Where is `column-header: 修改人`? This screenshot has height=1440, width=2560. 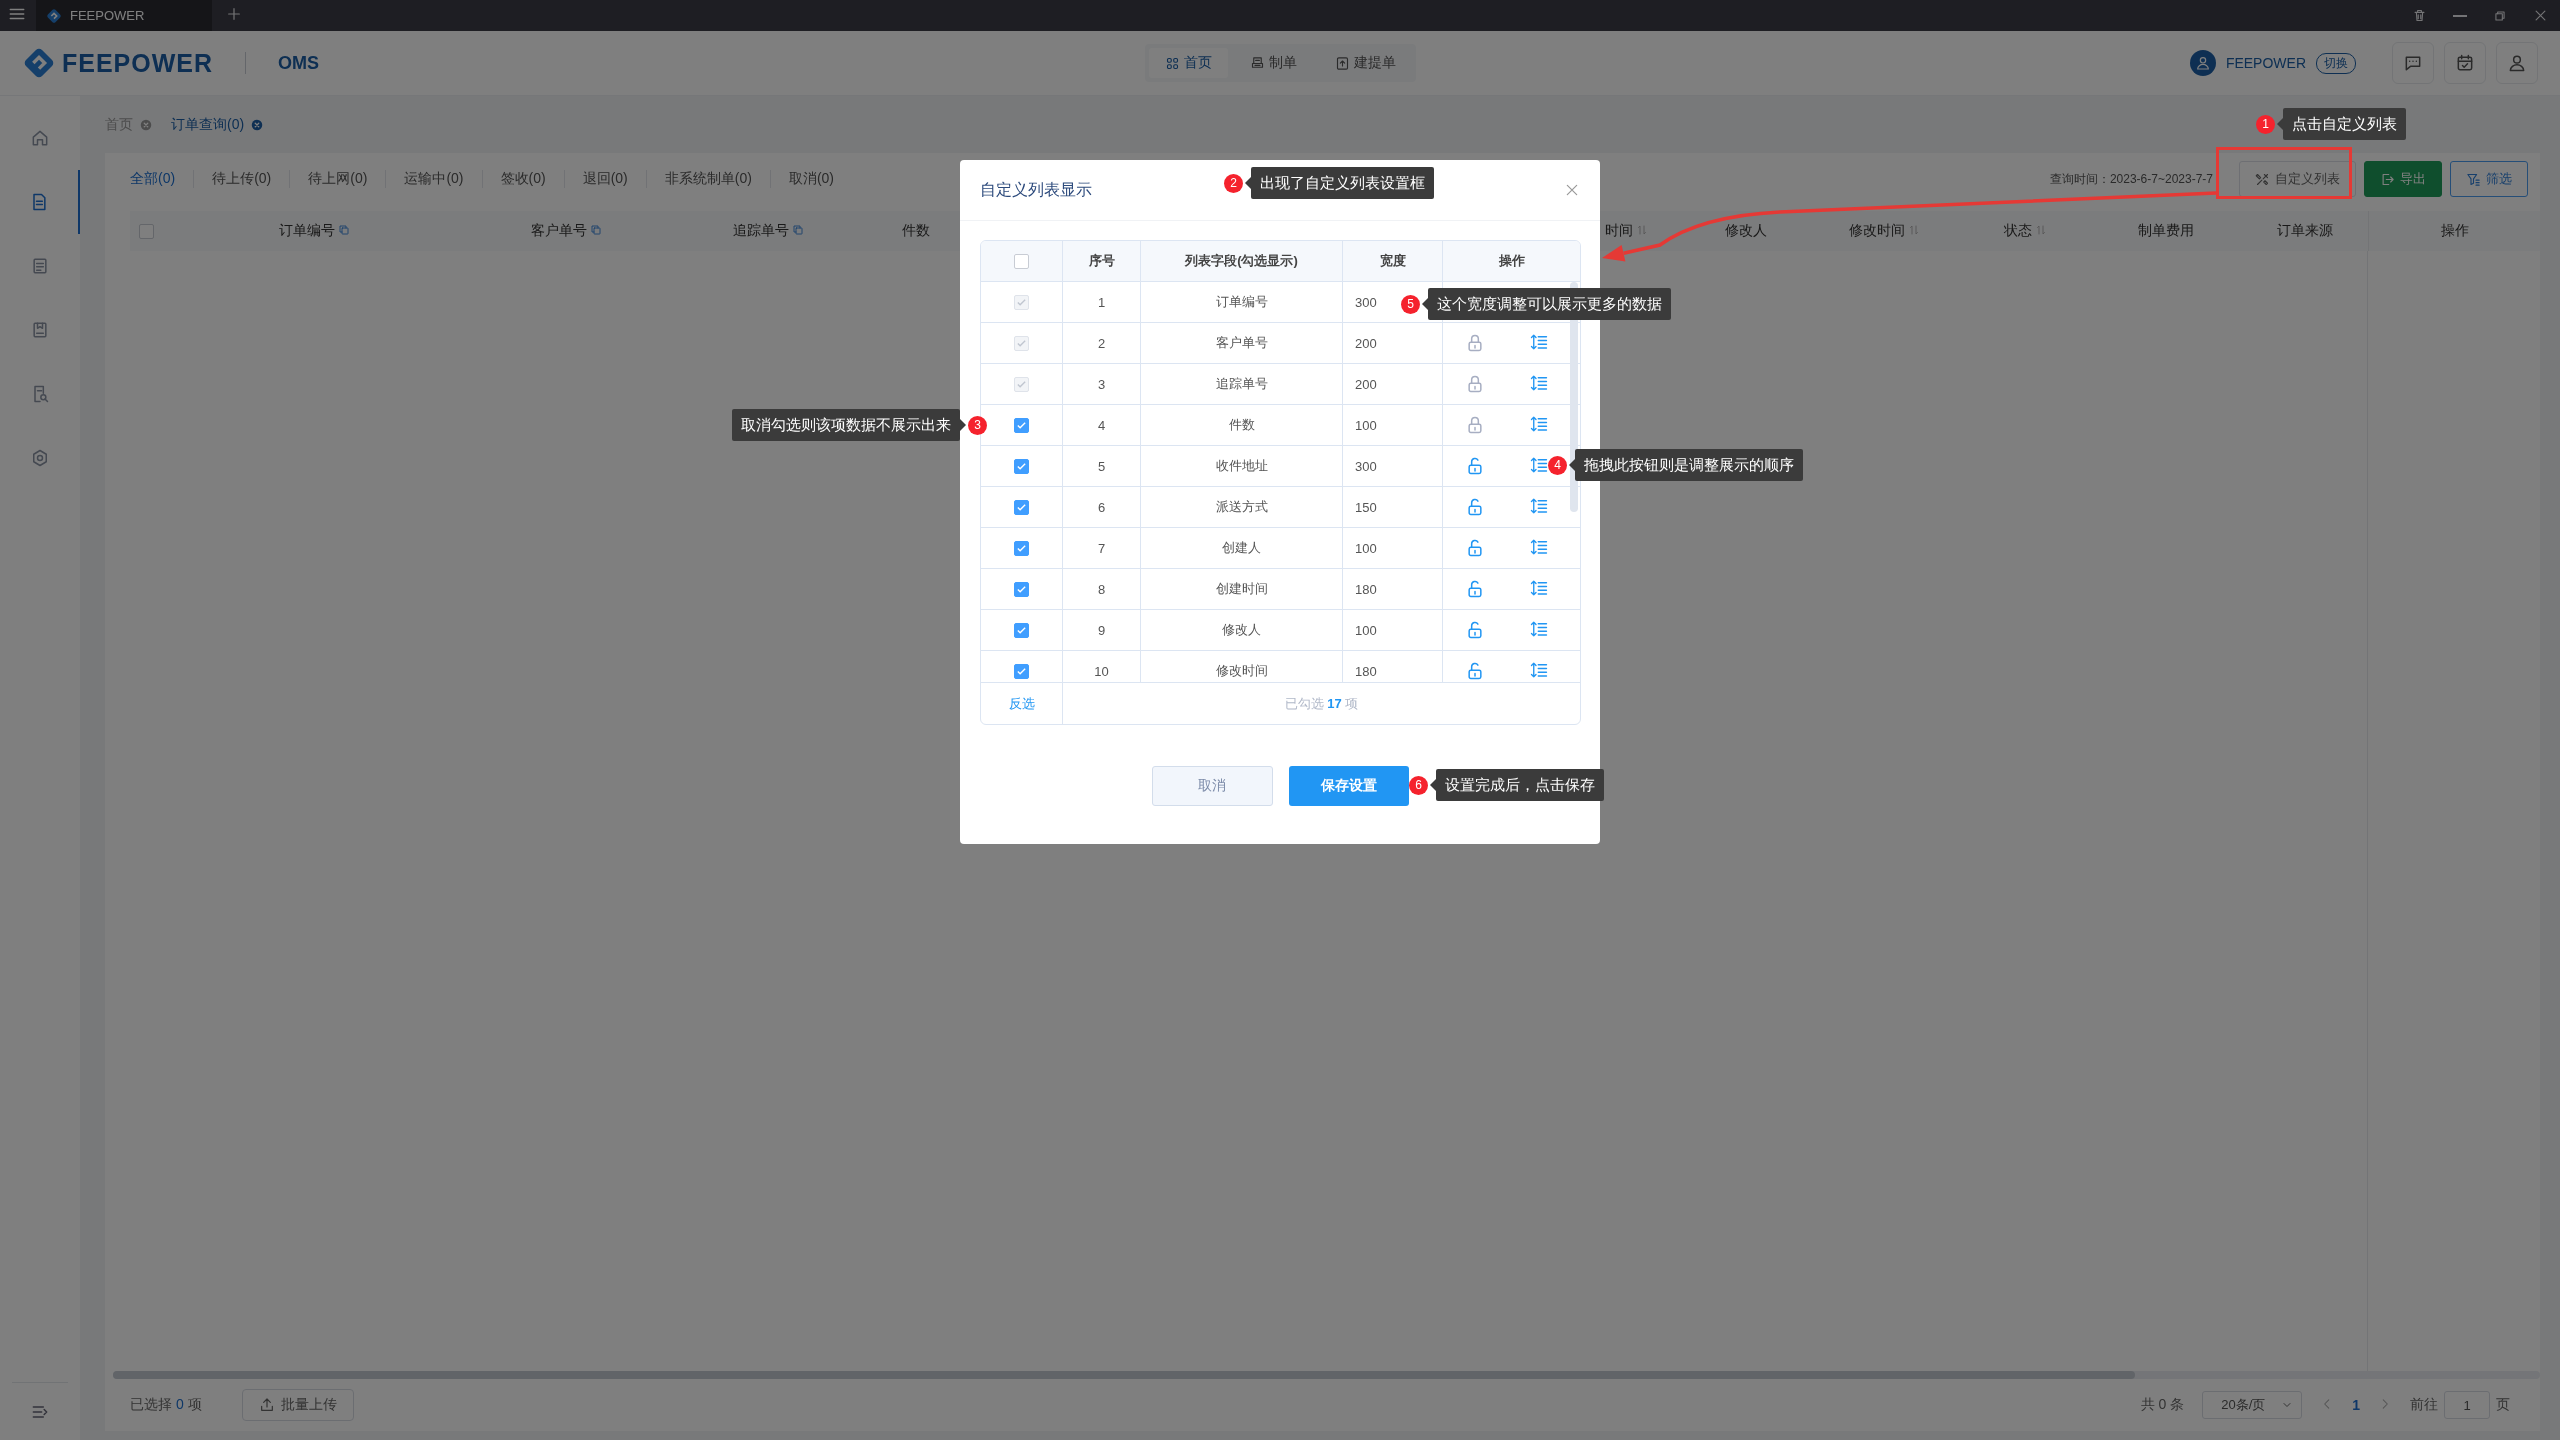 column-header: 修改人 is located at coordinates (1745, 231).